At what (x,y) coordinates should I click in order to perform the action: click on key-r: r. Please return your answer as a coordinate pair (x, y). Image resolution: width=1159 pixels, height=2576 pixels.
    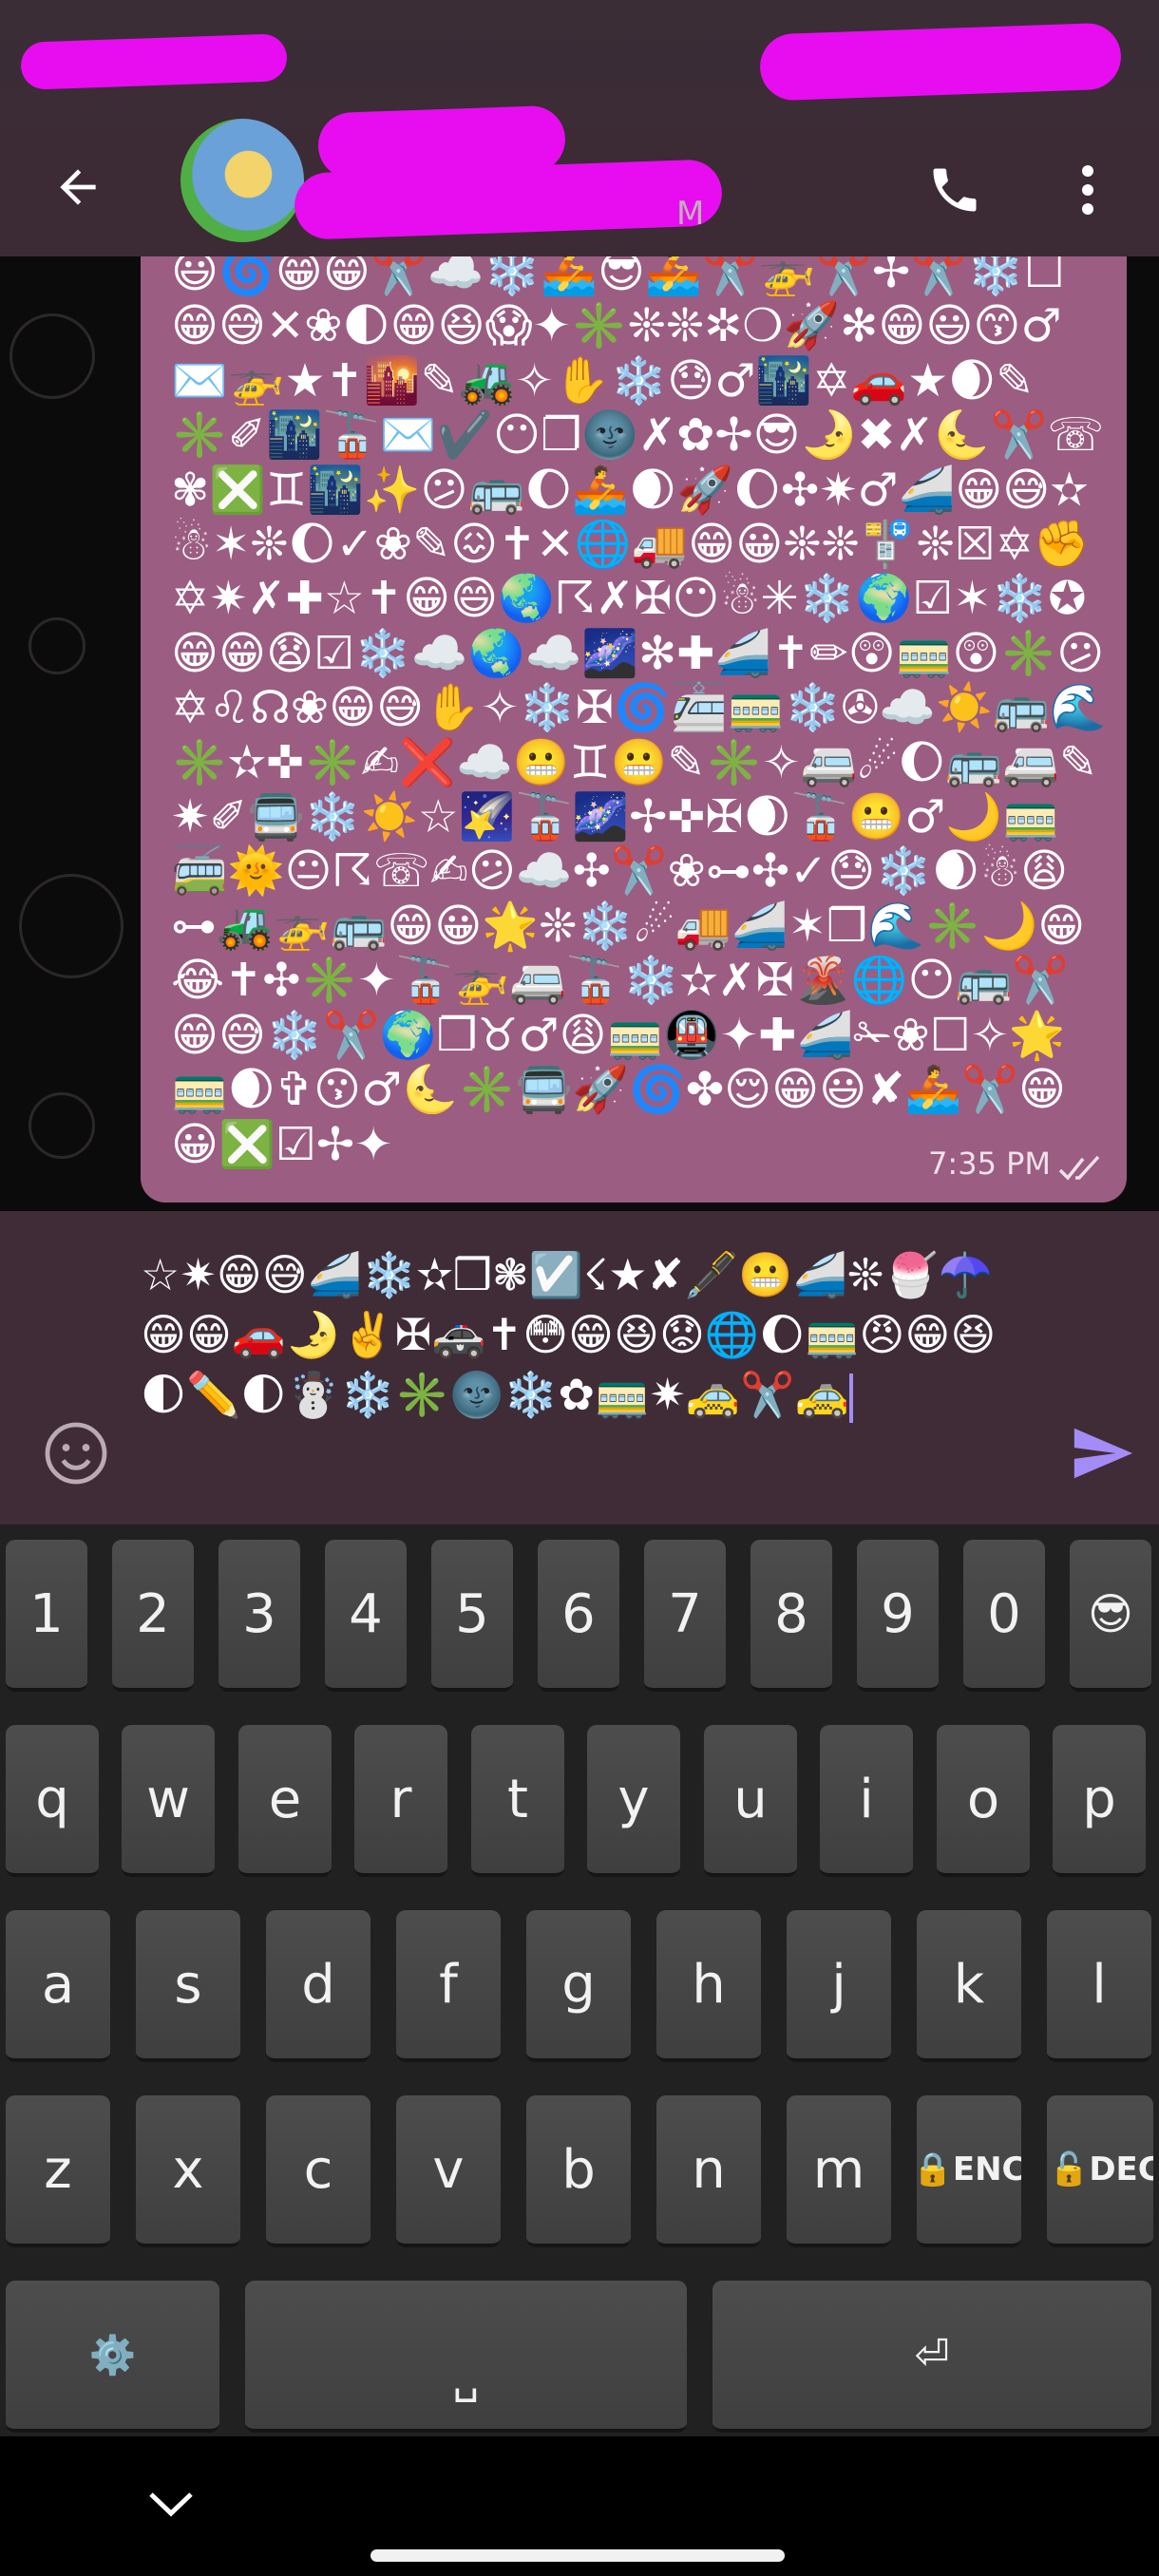
    Looking at the image, I should click on (400, 1801).